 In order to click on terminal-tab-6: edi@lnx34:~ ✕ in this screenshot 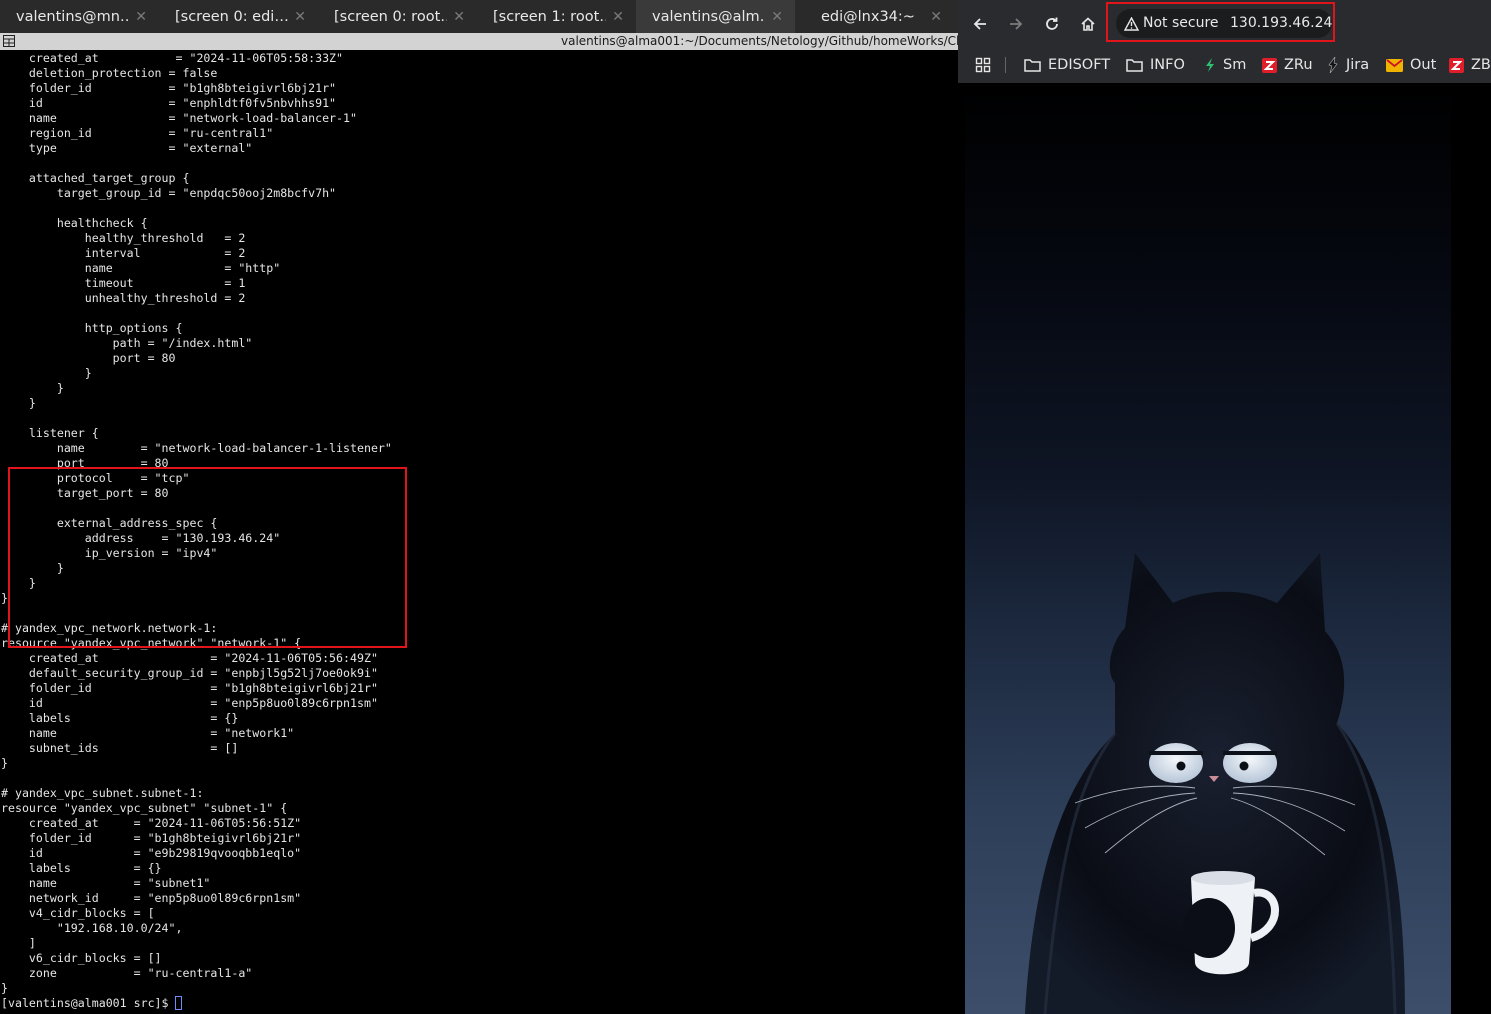, I will do `click(874, 16)`.